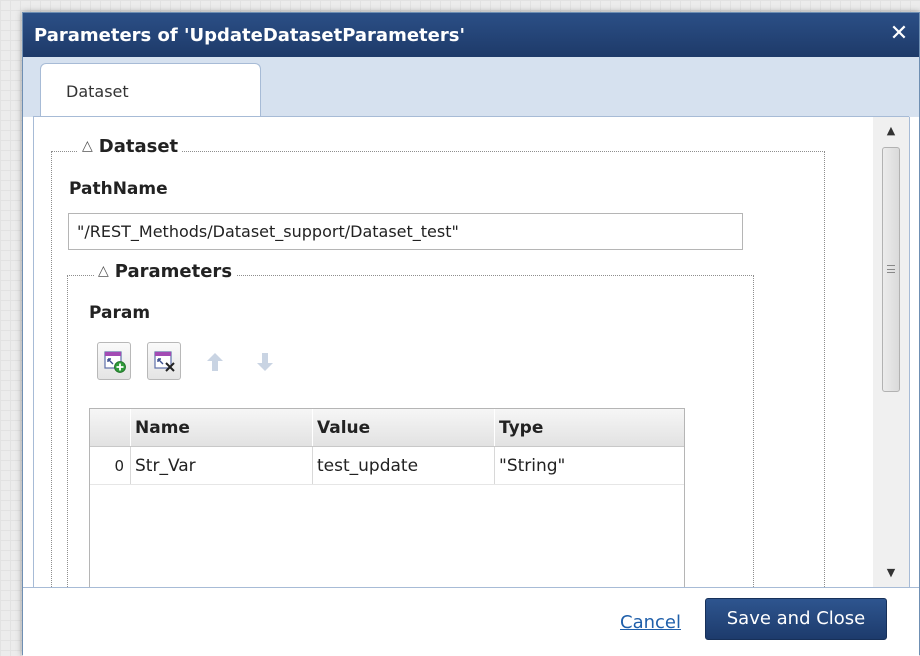  I want to click on cancel-link: Cancel, so click(650, 622).